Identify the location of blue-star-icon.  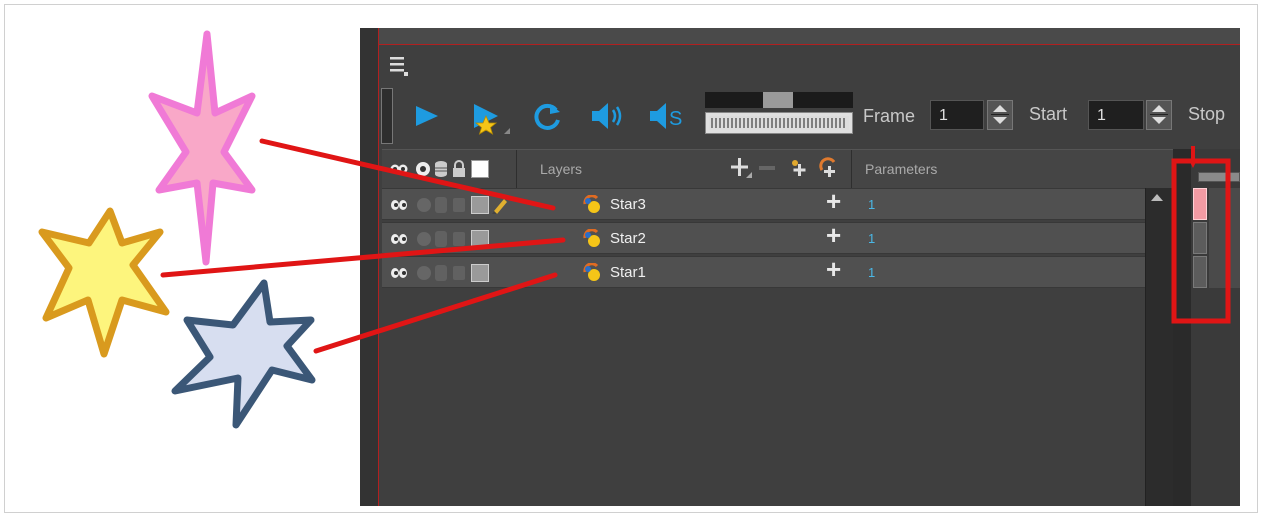
(243, 354).